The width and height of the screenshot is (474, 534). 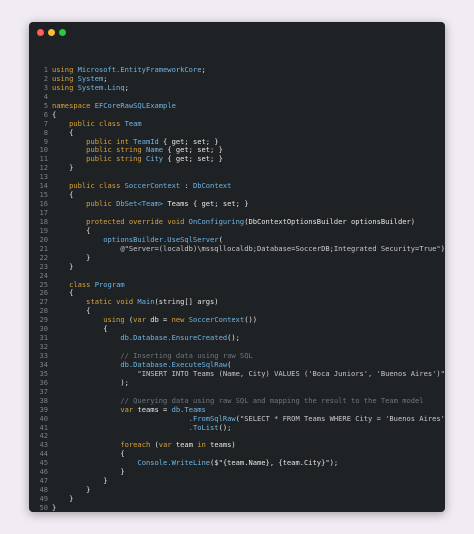 What do you see at coordinates (330, 221) in the screenshot?
I see `code-token: (DbContextOptionsBuilder optionsBuilder)` at bounding box center [330, 221].